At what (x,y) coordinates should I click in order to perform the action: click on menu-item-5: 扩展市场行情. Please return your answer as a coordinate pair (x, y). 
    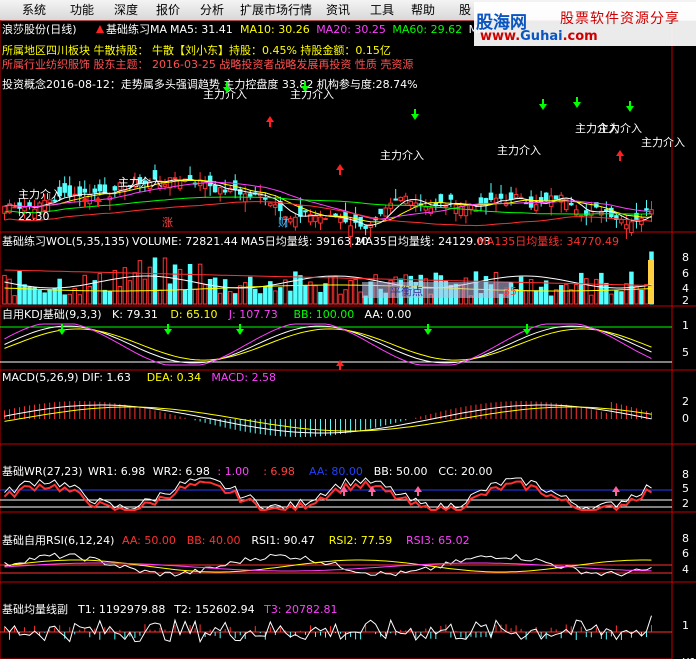
    Looking at the image, I should click on (276, 10).